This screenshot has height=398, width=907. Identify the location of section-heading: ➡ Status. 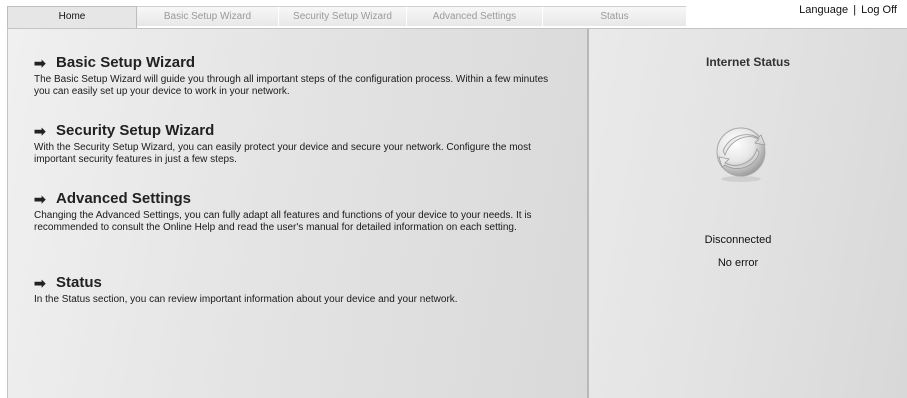
(294, 283).